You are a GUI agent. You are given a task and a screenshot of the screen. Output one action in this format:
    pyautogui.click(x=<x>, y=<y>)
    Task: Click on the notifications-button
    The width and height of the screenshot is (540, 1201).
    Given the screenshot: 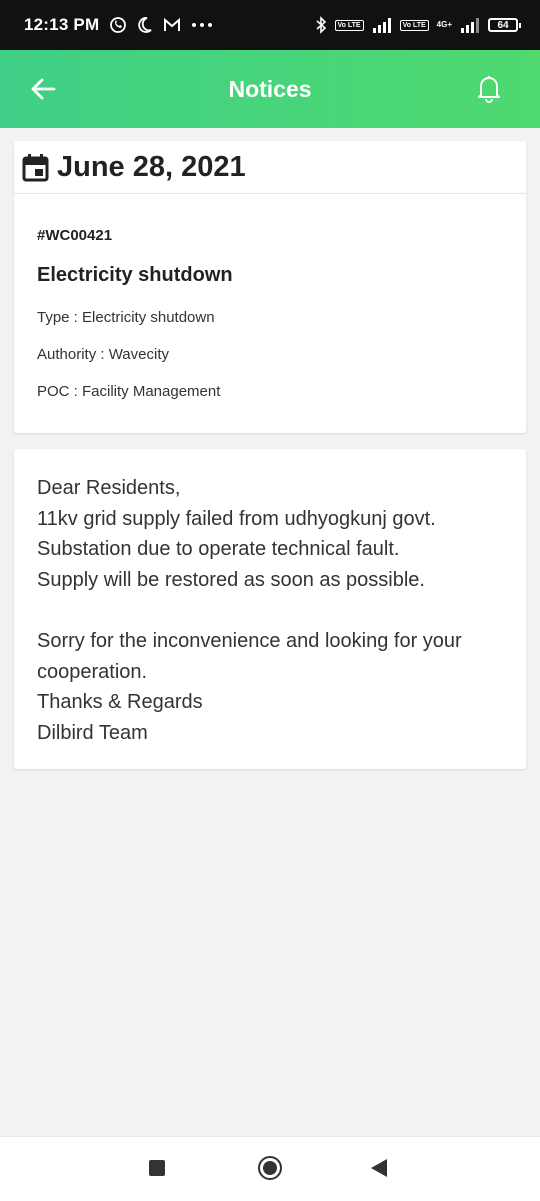 What is the action you would take?
    pyautogui.click(x=489, y=88)
    